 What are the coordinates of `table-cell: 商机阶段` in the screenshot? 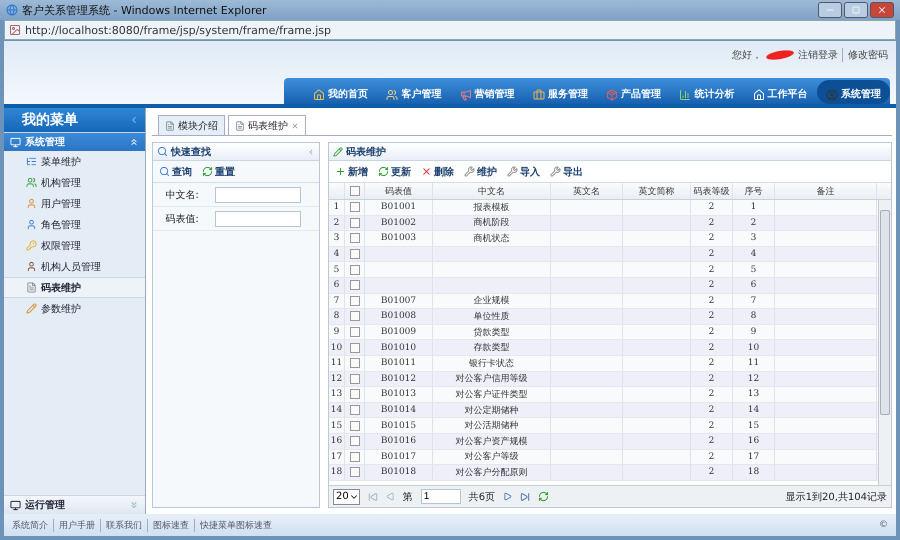 It's located at (492, 223).